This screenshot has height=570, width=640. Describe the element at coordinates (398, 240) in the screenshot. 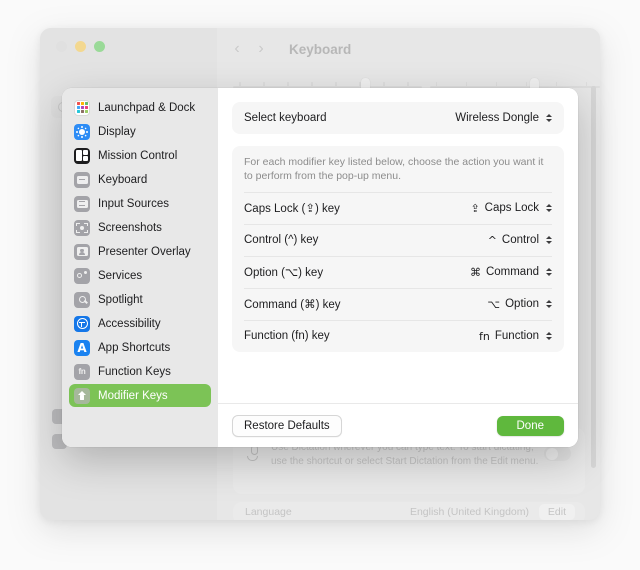

I see `modifier-row-control: Control (^) key ^ Control` at that location.